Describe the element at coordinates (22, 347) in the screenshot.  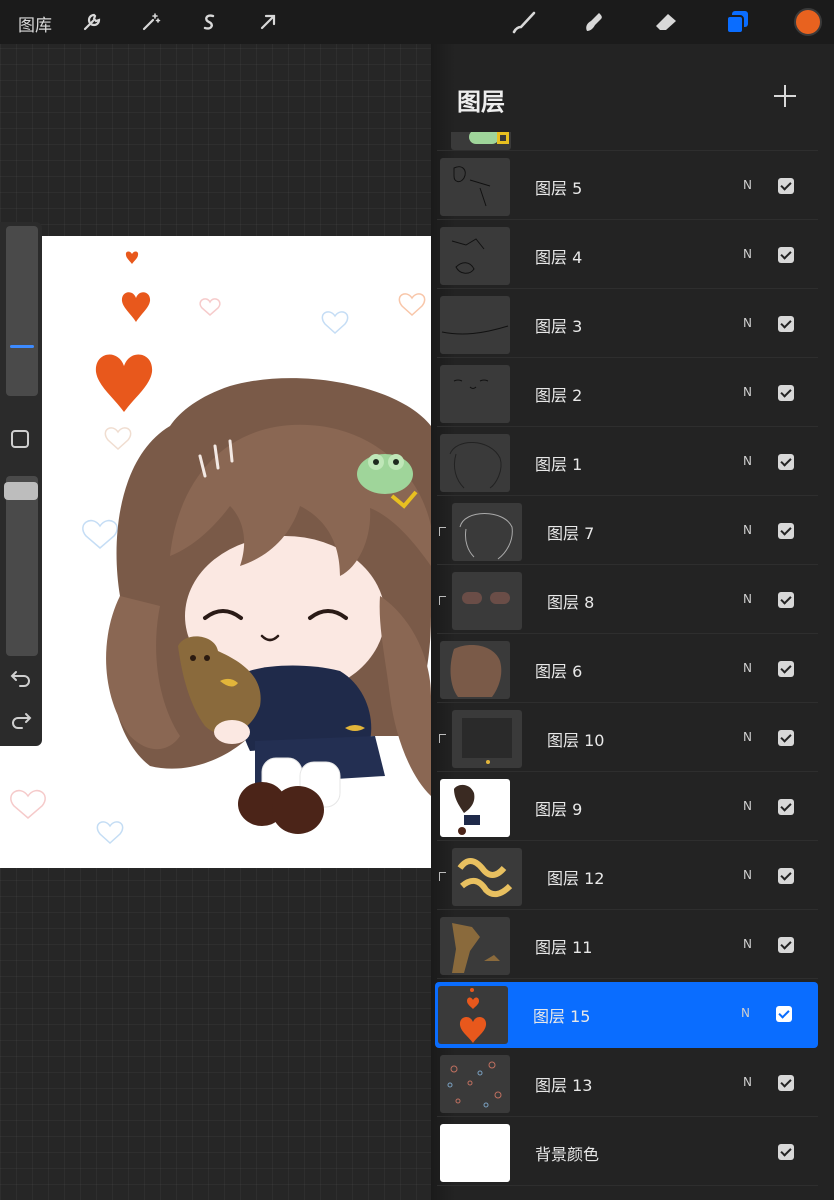
I see `brush-size-handle` at that location.